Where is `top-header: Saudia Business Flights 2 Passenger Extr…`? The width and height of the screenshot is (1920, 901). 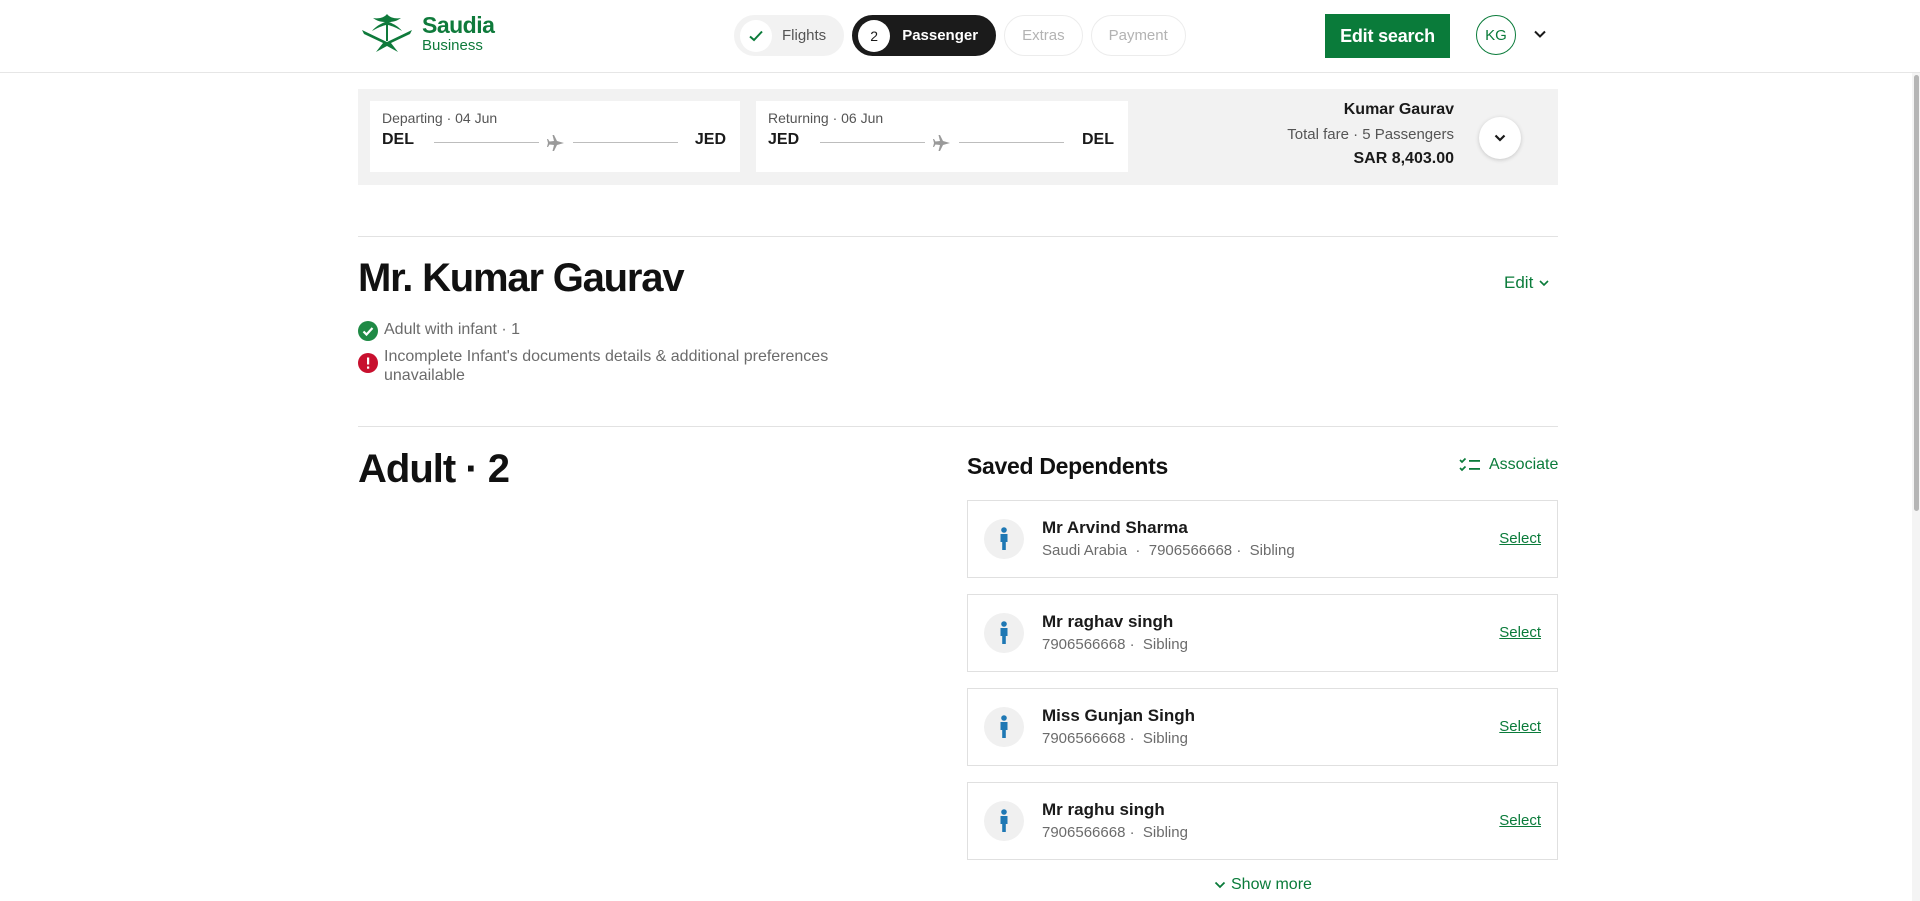 top-header: Saudia Business Flights 2 Passenger Extr… is located at coordinates (960, 36).